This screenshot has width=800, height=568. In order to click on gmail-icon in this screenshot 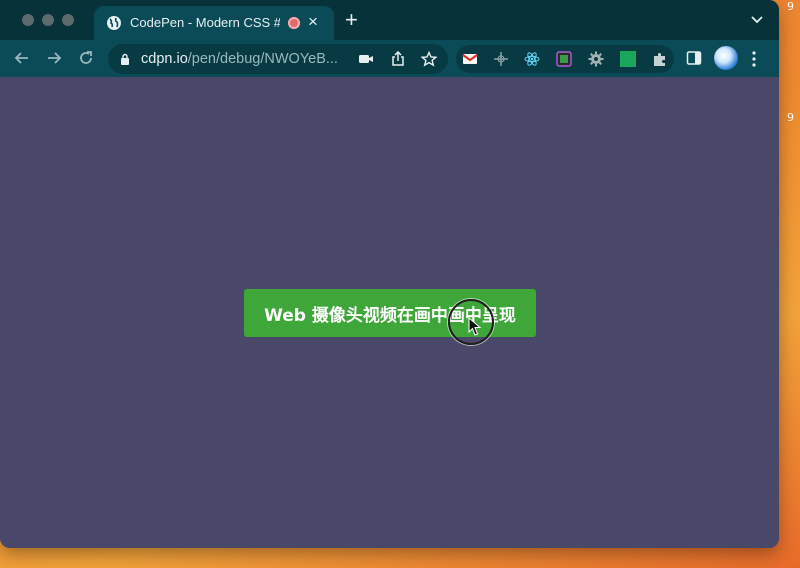, I will do `click(470, 59)`.